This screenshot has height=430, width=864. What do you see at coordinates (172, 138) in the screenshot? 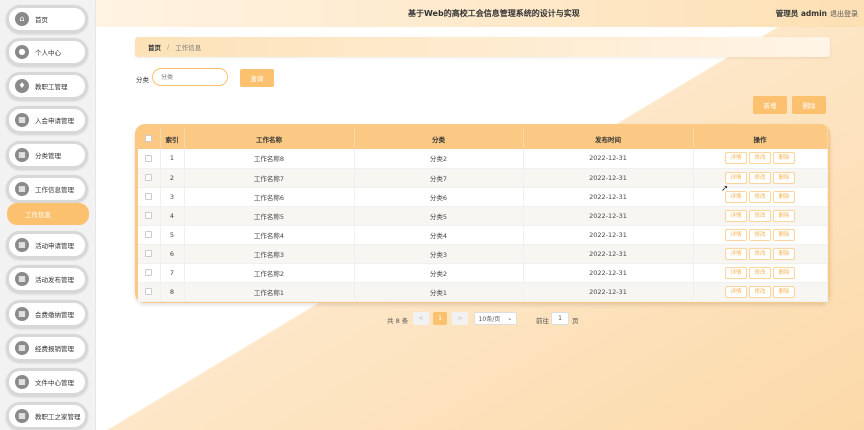
I see `header-index: 索引` at bounding box center [172, 138].